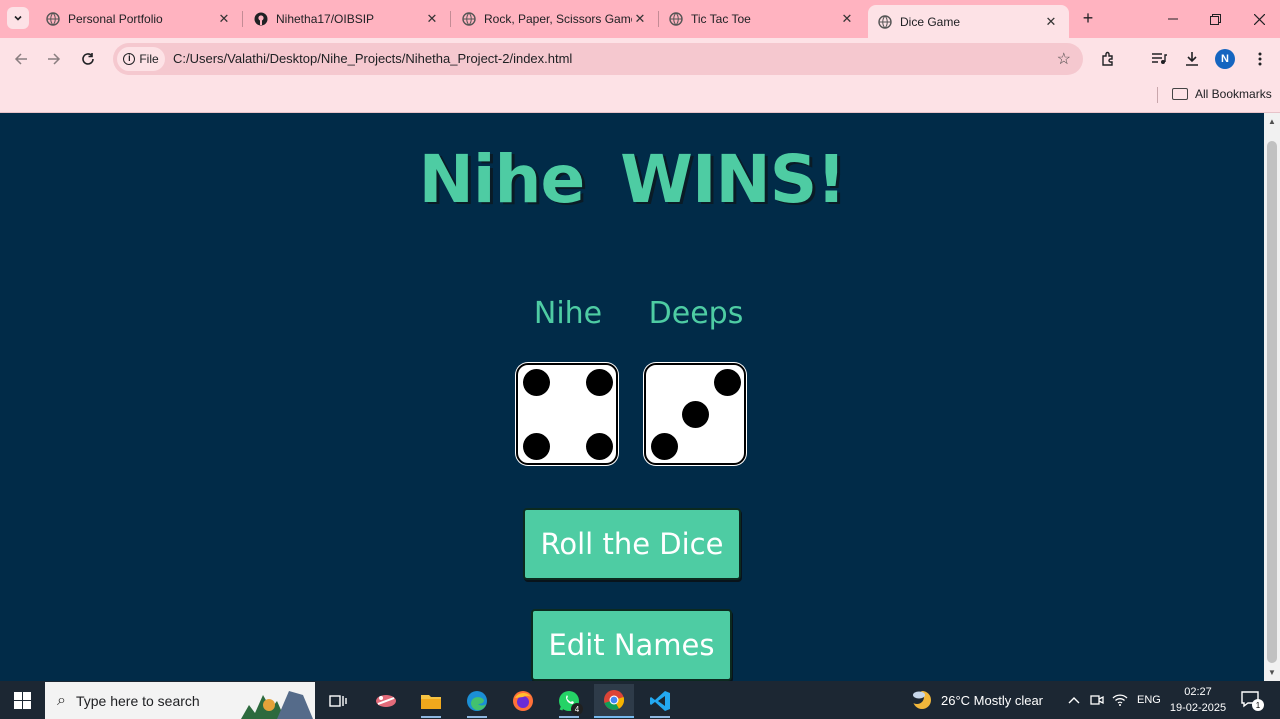 The image size is (1280, 719). I want to click on tab-github: Nihetha17/OIBSIP ✕, so click(347, 19).